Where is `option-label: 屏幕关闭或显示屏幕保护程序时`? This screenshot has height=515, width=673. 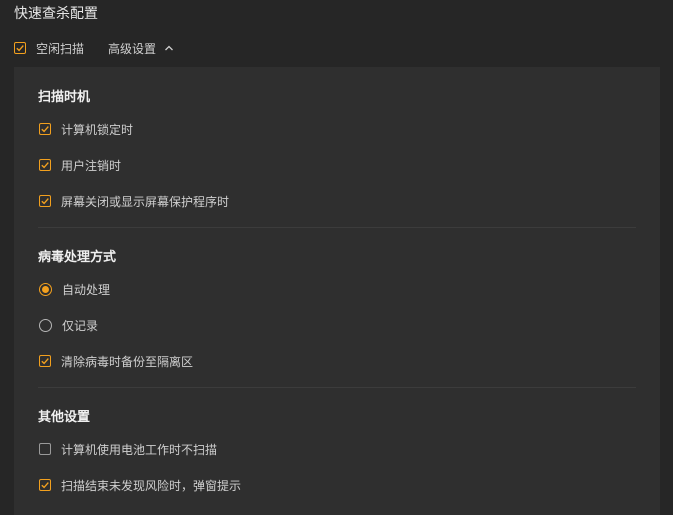
option-label: 屏幕关闭或显示屏幕保护程序时 is located at coordinates (145, 201).